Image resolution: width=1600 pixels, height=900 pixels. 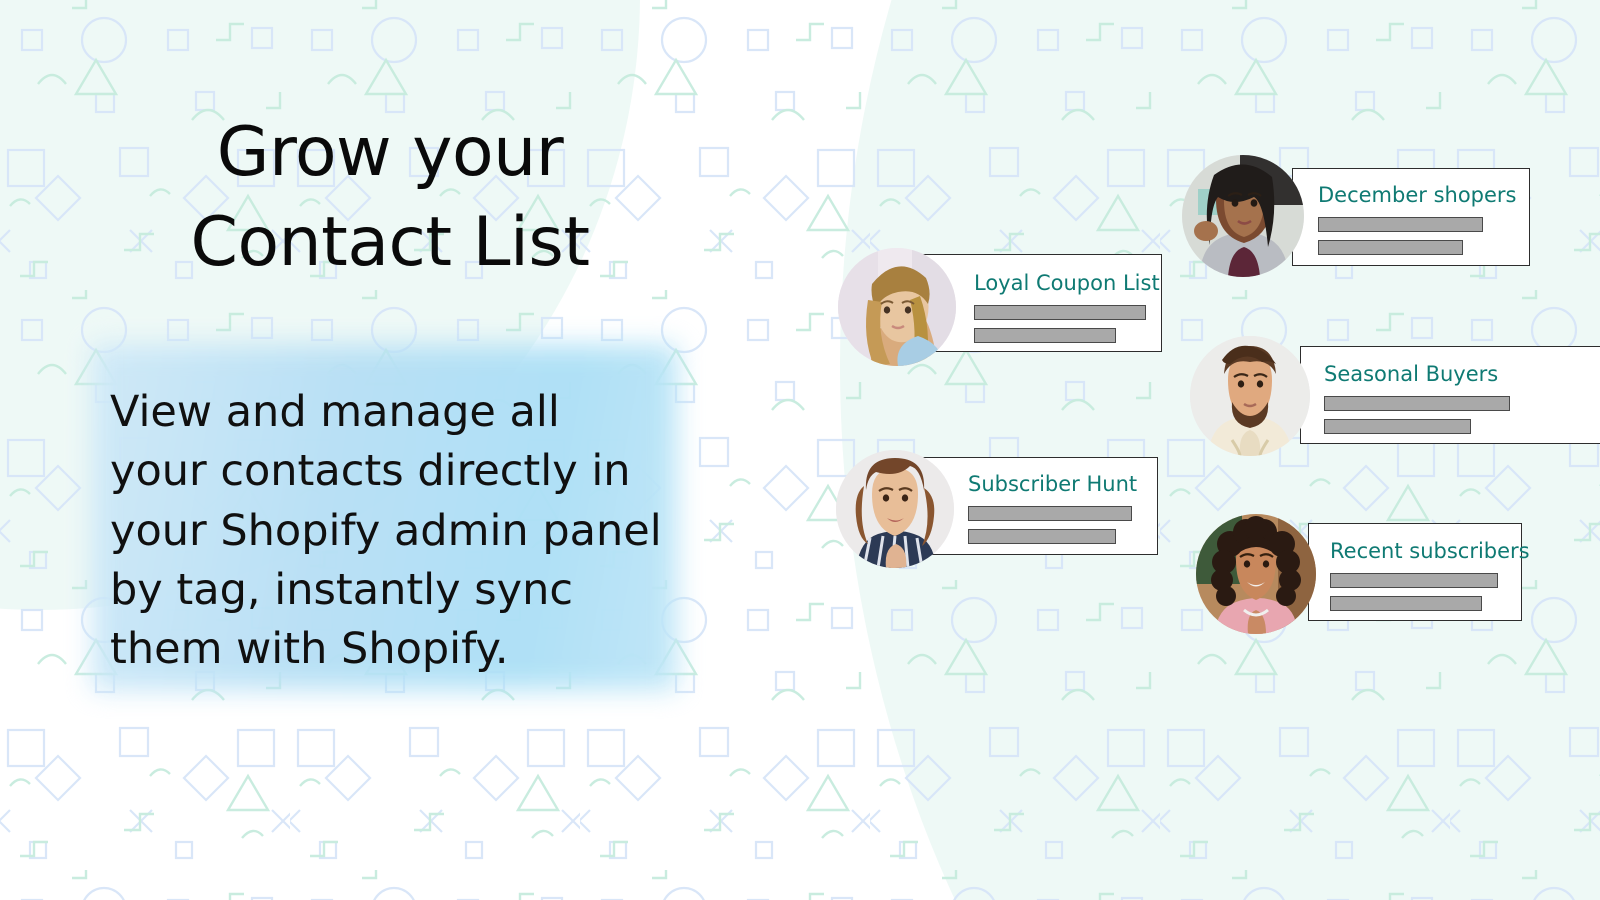 I want to click on contact-card-seasonal-buyers: Seasonal Buyers, so click(x=1395, y=396).